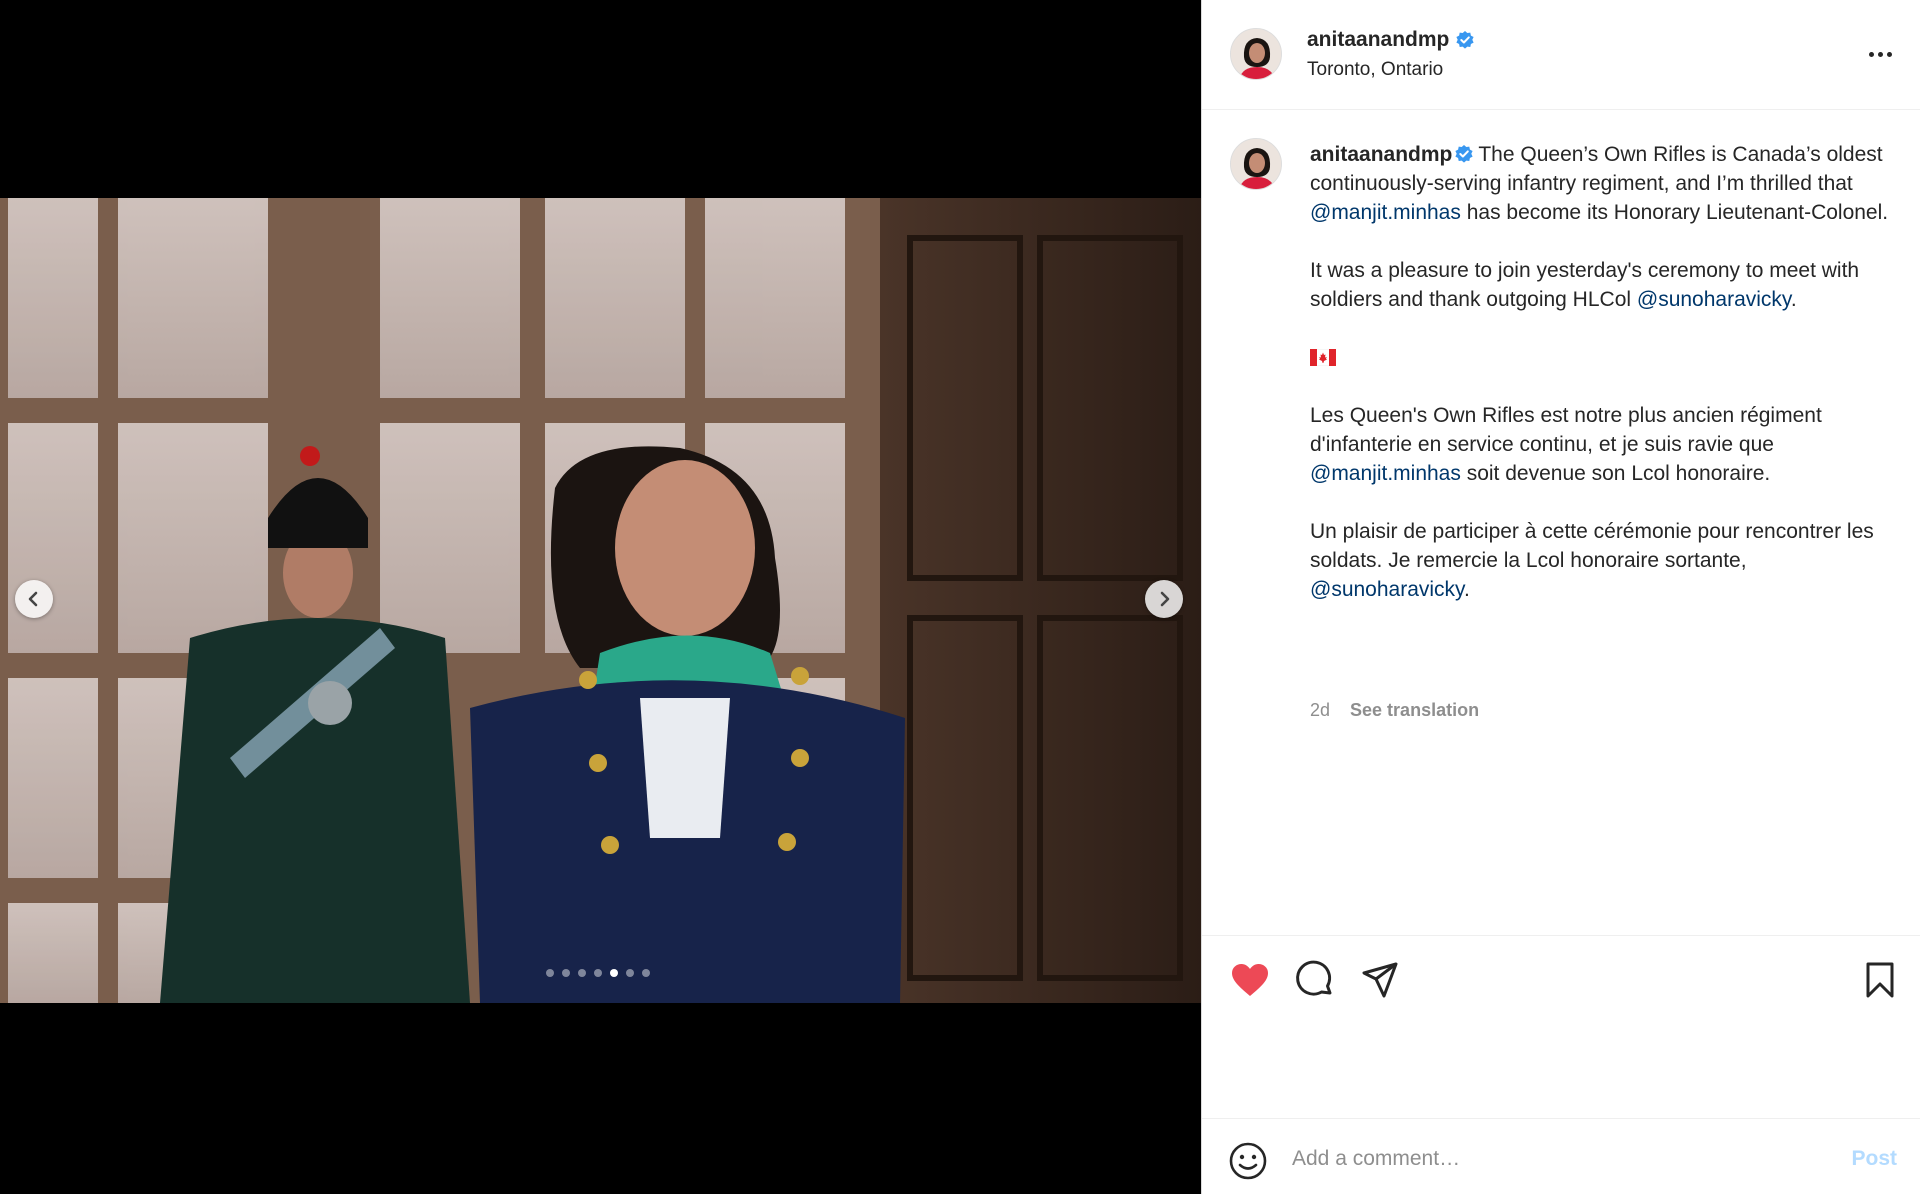  What do you see at coordinates (1874, 1159) in the screenshot?
I see `post-comment-button: Post` at bounding box center [1874, 1159].